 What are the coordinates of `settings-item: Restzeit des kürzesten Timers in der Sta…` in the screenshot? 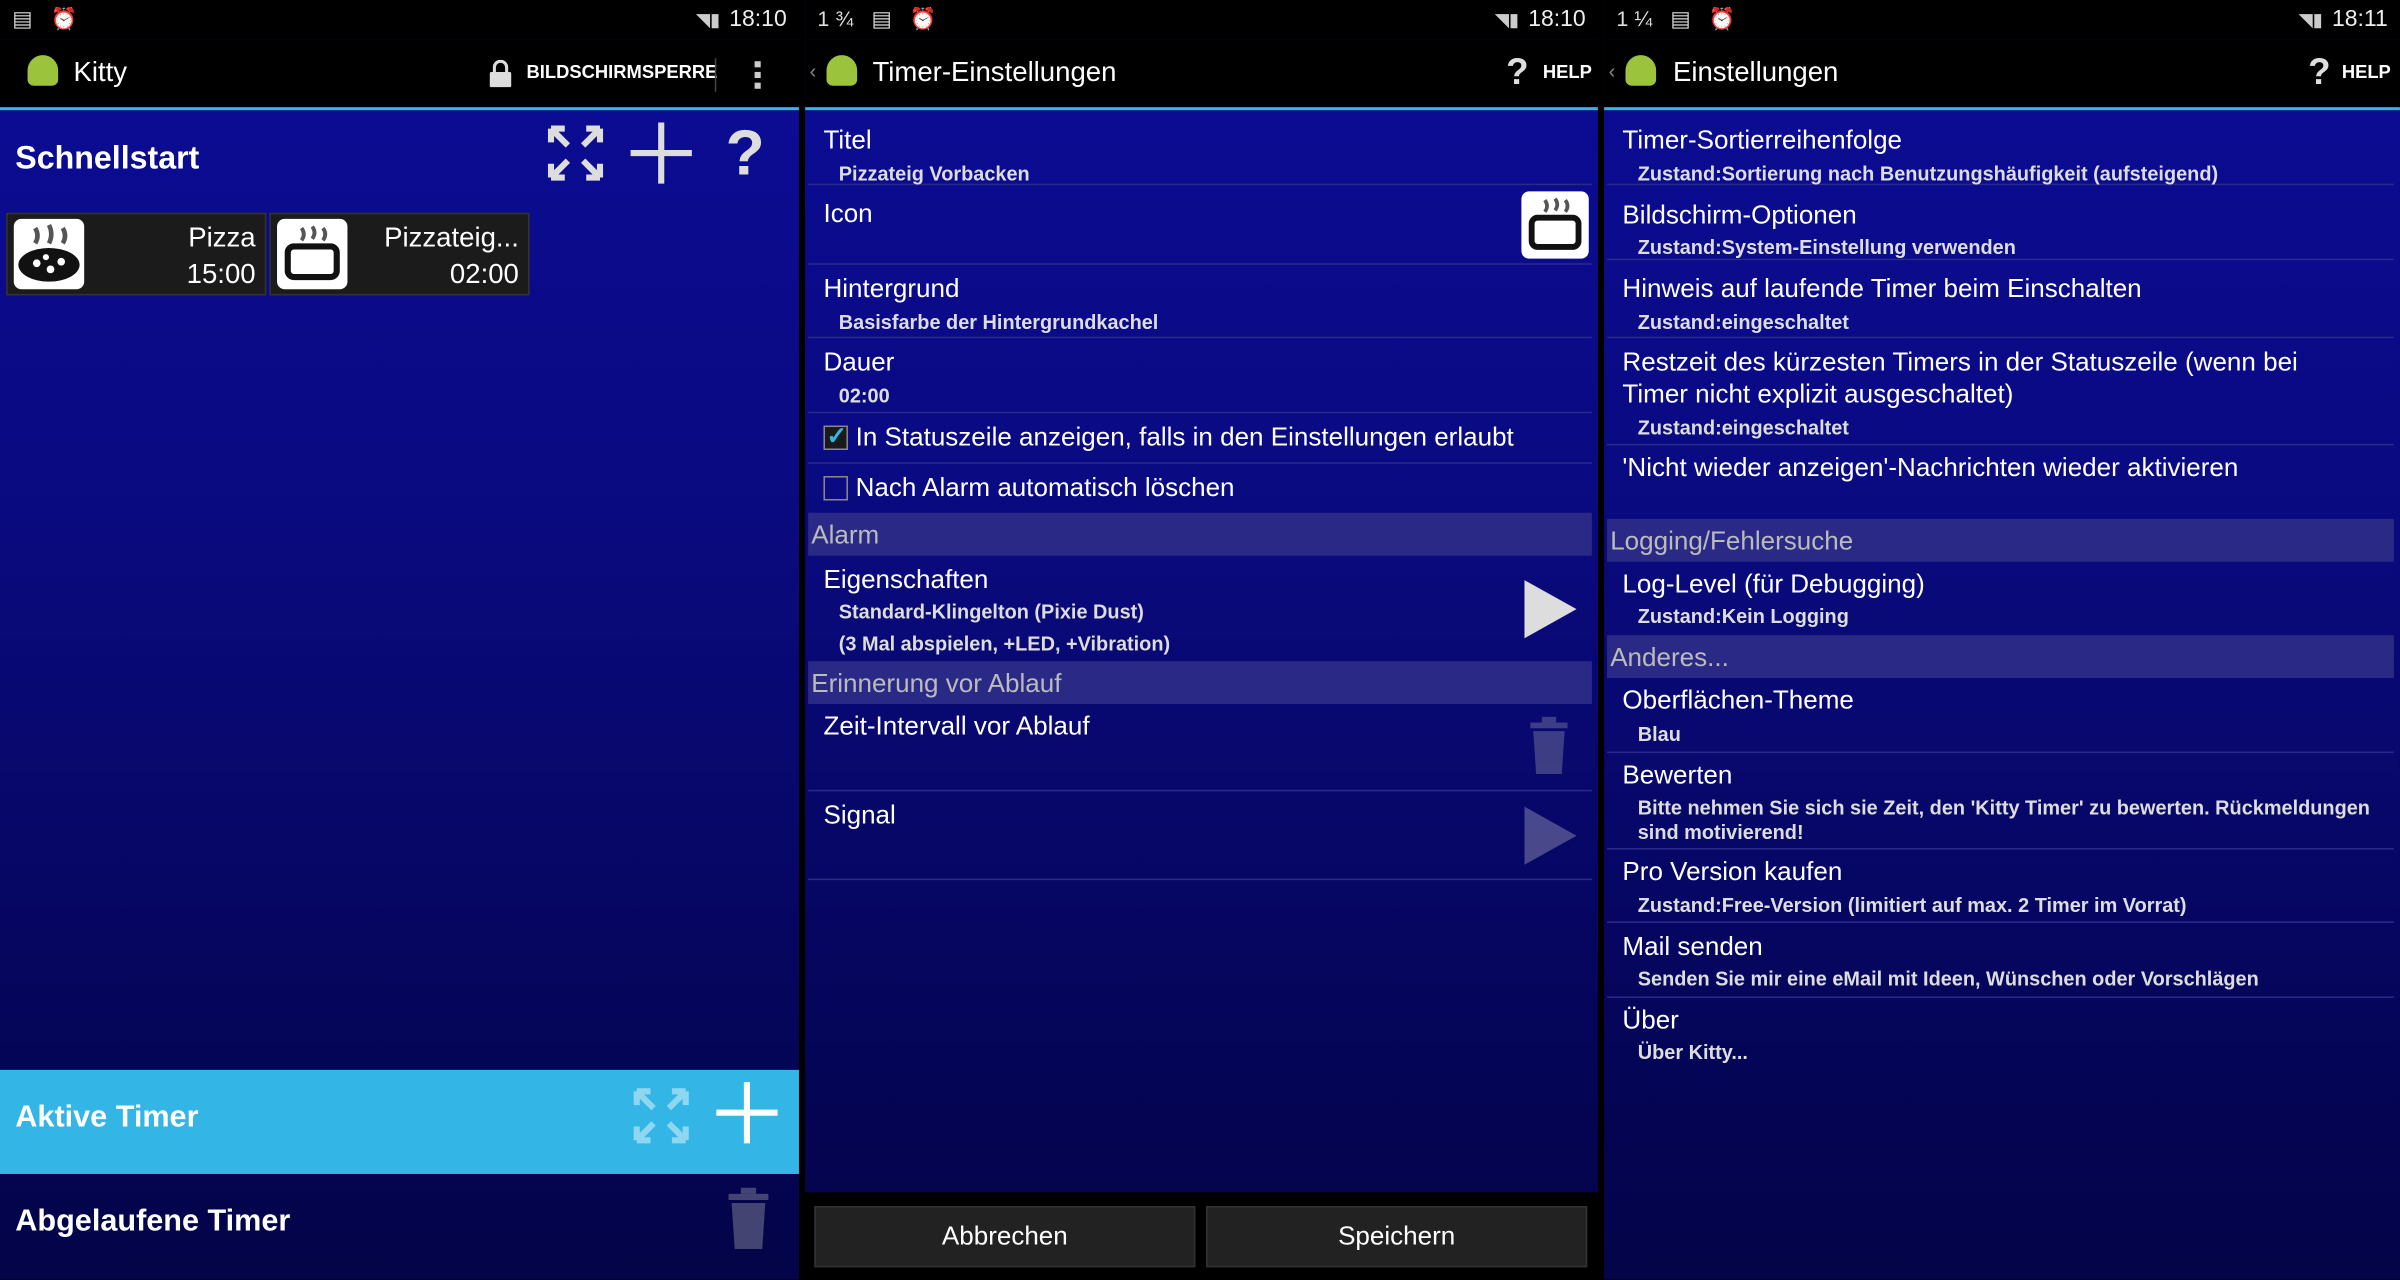 It's located at (2000, 392).